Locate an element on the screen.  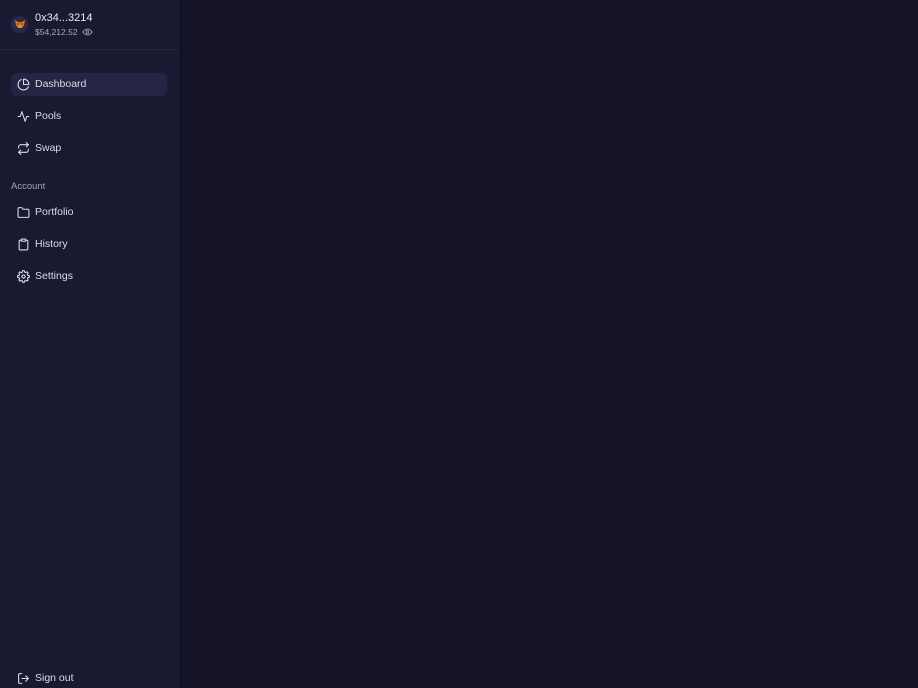
sign-out-label: Sign out is located at coordinates (54, 678).